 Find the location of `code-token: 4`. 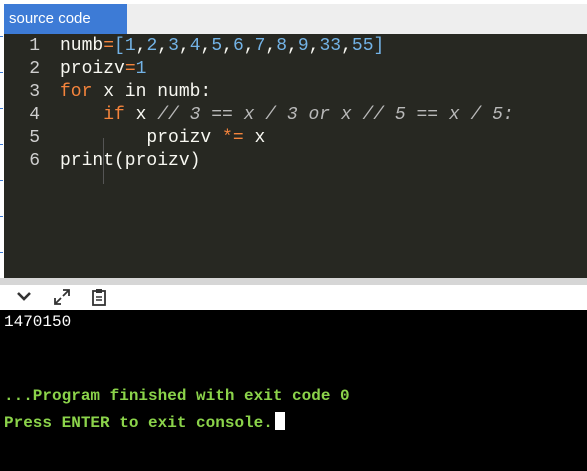

code-token: 4 is located at coordinates (195, 46).